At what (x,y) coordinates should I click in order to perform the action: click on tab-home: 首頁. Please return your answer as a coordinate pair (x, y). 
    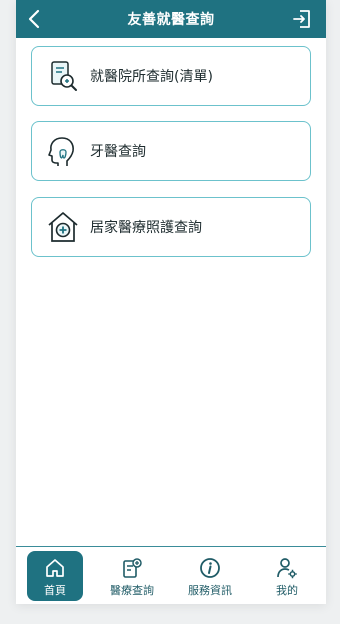
    Looking at the image, I should click on (55, 576).